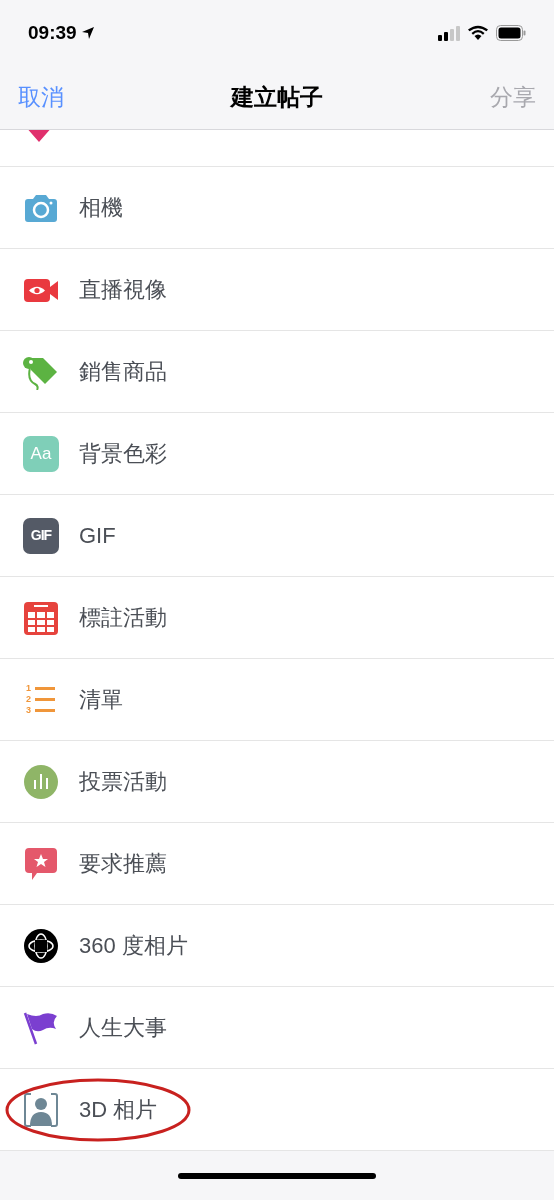 The image size is (554, 1200). Describe the element at coordinates (123, 781) in the screenshot. I see `option-label: 投票活動` at that location.